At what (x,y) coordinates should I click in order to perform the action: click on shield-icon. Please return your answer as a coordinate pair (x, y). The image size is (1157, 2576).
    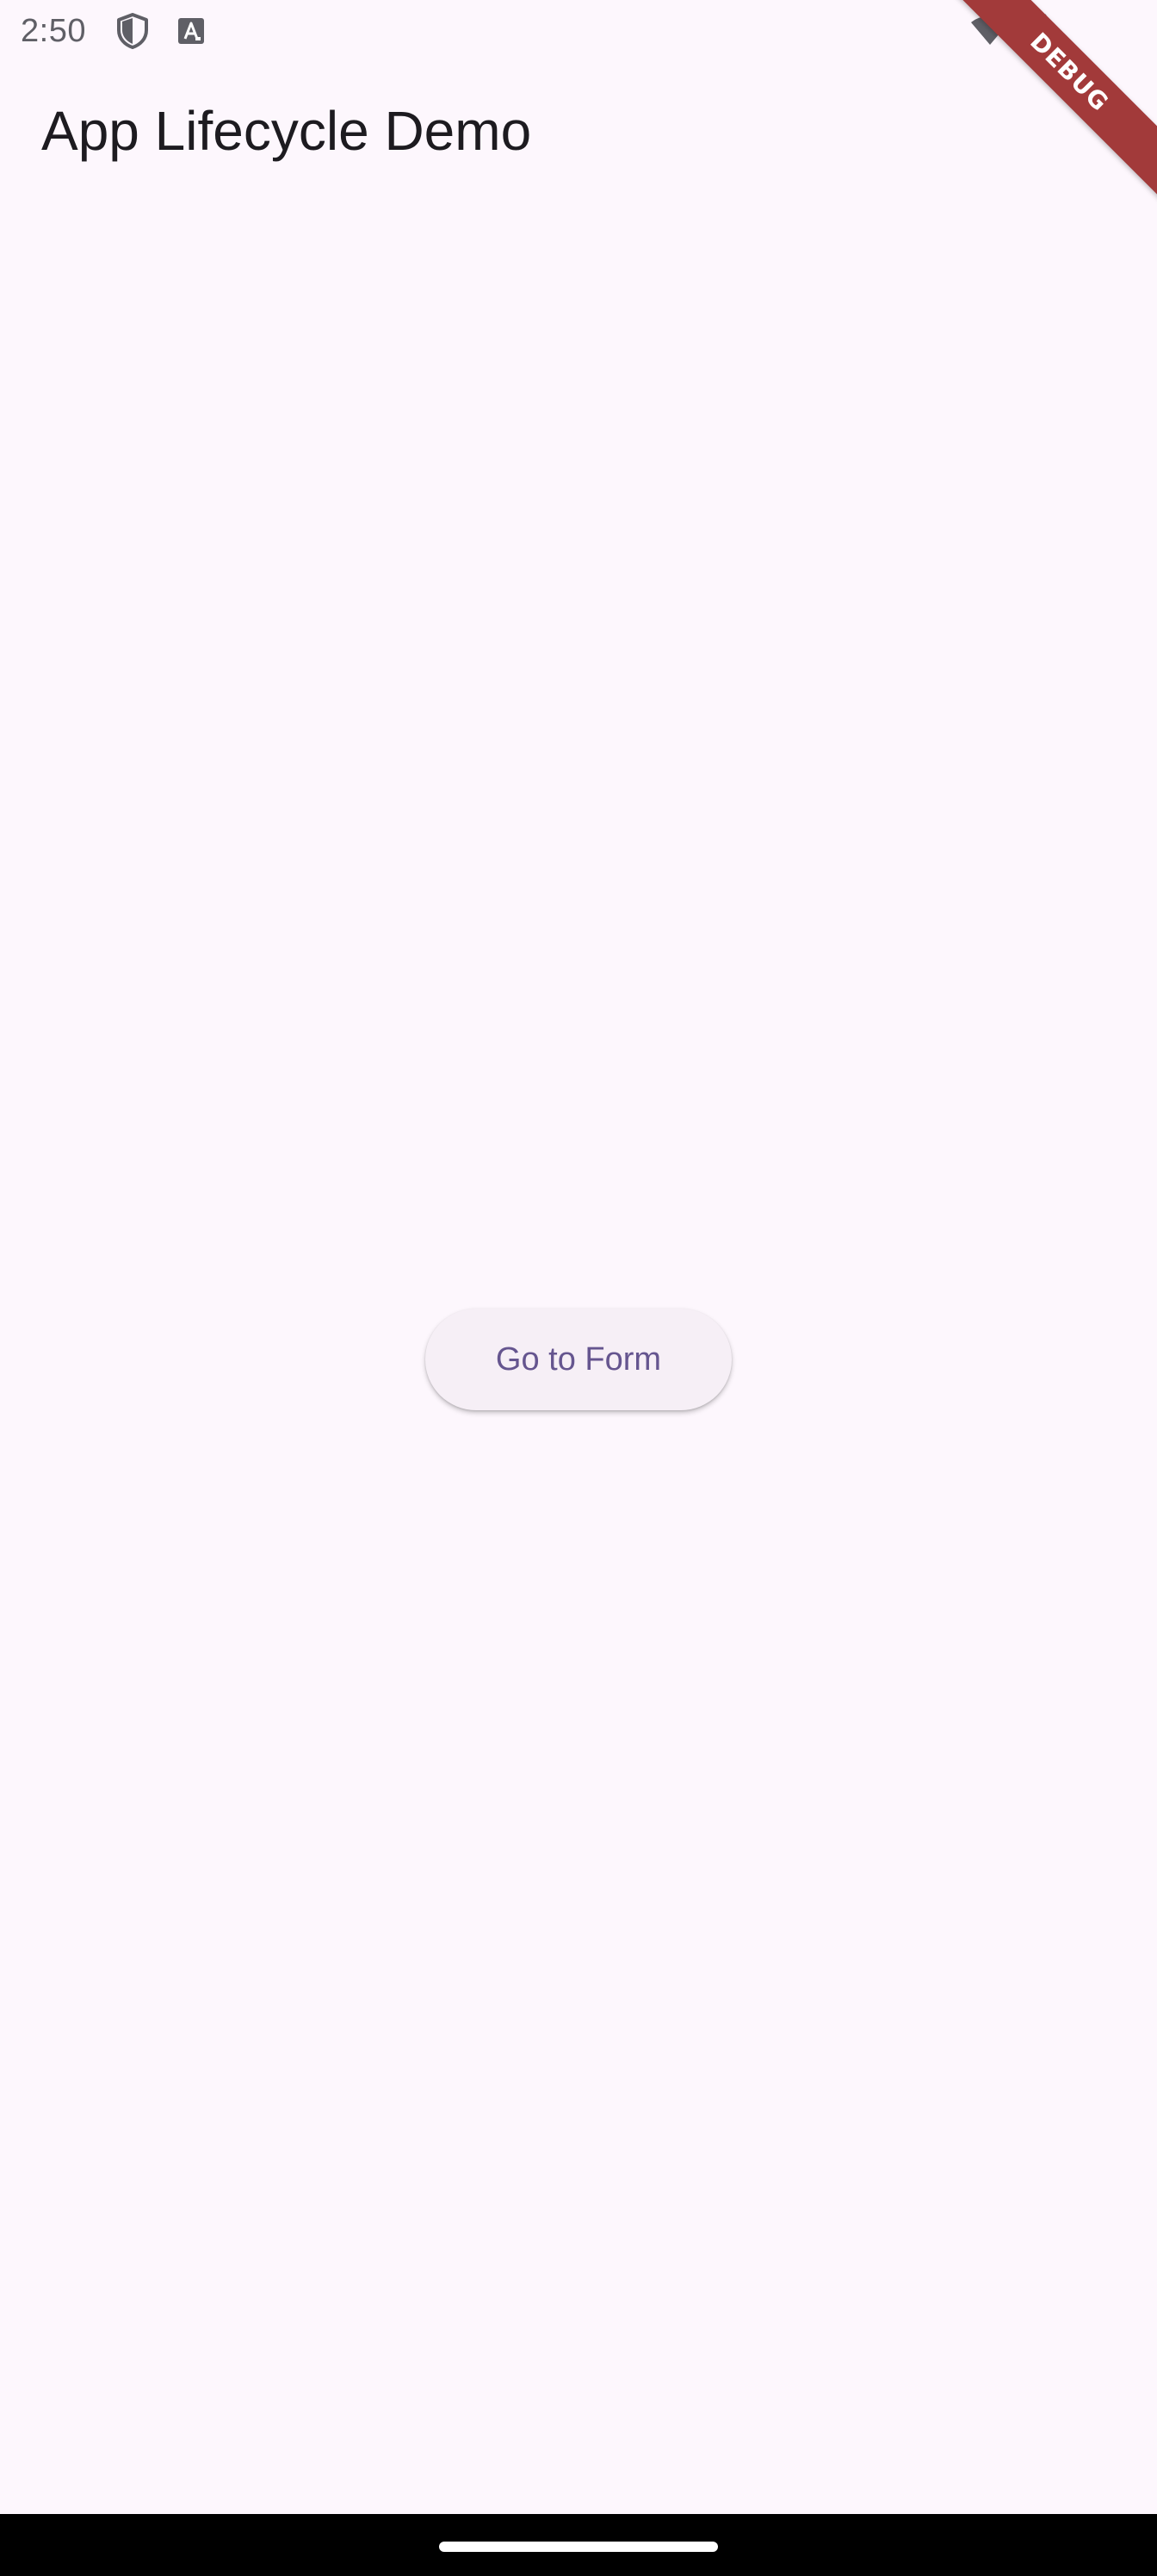
    Looking at the image, I should click on (133, 31).